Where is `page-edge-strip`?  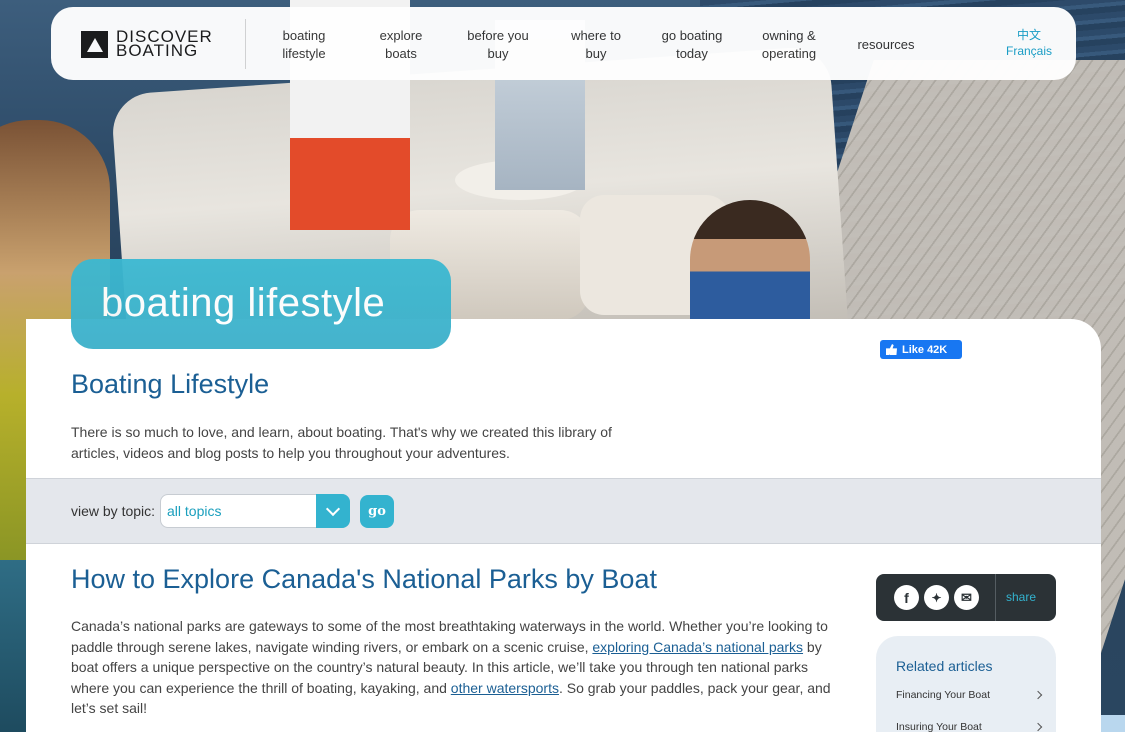
page-edge-strip is located at coordinates (1113, 723).